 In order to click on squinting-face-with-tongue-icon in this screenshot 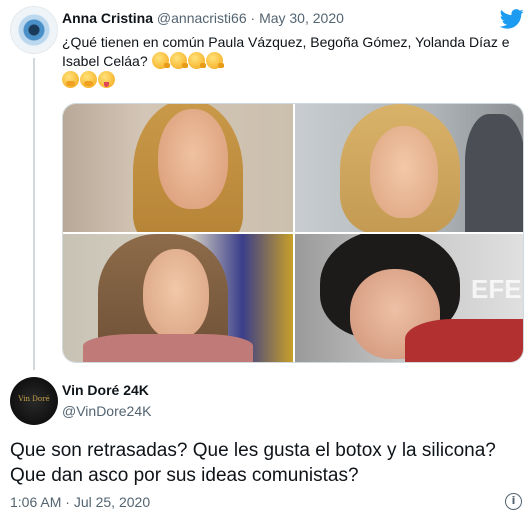, I will do `click(106, 79)`.